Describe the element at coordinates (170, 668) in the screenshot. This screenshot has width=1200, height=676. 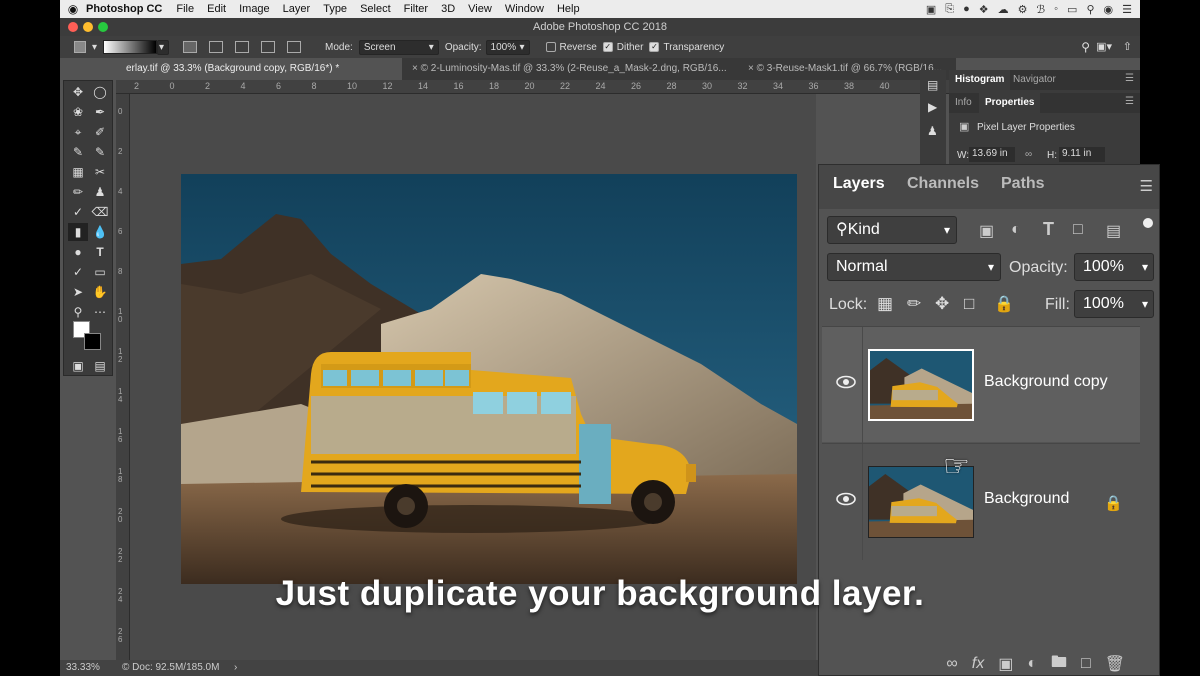
I see `doc-size: © Doc: 92.5M/185.0M` at that location.